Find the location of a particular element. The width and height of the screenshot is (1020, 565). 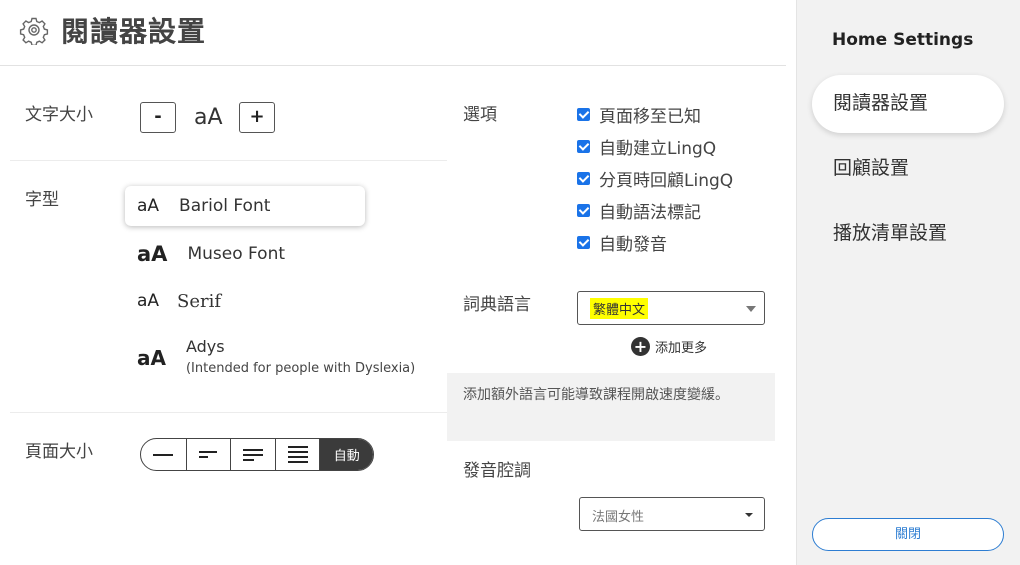

page-size-selector: 自動 is located at coordinates (257, 454).